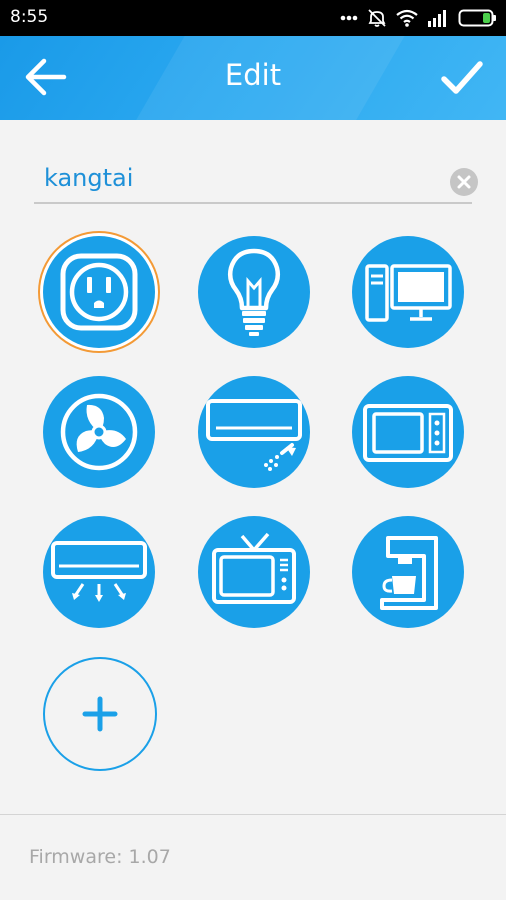 The width and height of the screenshot is (506, 900). I want to click on app-bar: Edit, so click(253, 78).